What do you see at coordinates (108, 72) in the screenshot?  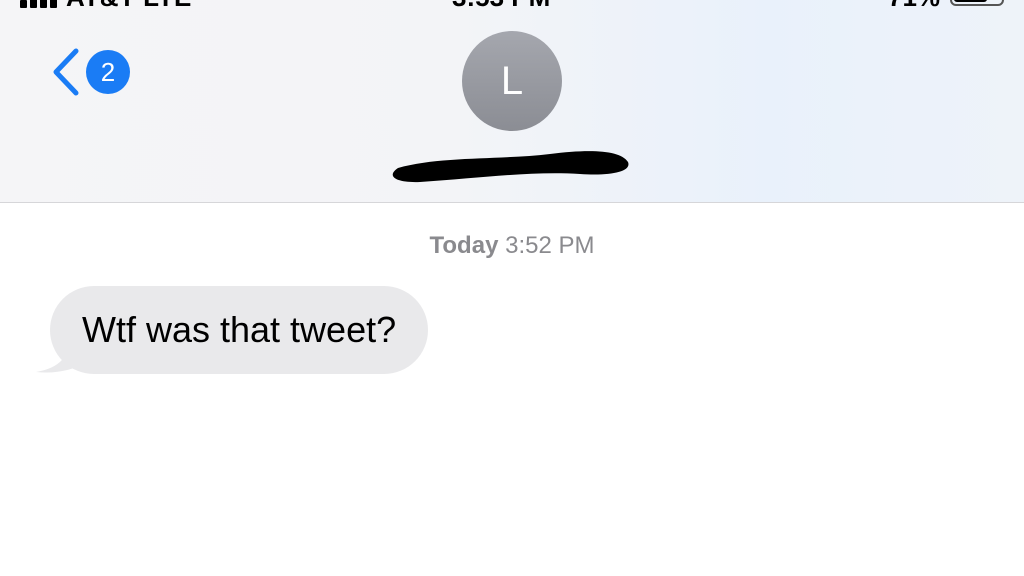 I see `unread-count-badge: 2` at bounding box center [108, 72].